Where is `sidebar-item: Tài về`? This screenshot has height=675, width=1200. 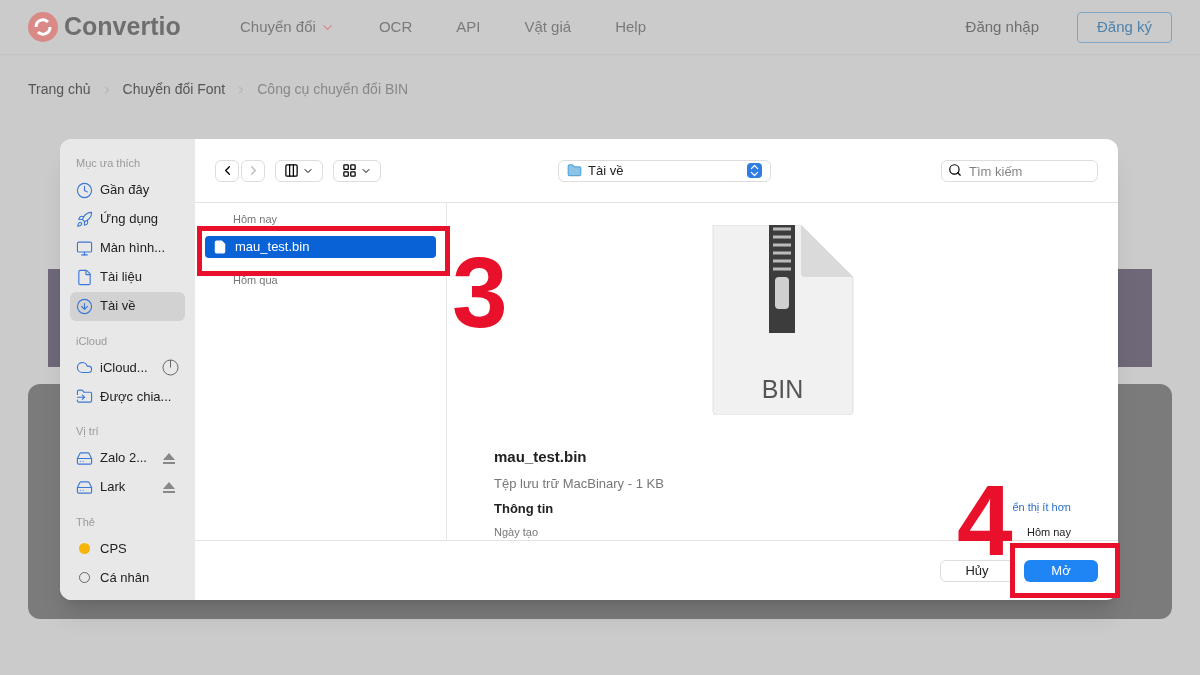
sidebar-item: Tài về is located at coordinates (127, 306).